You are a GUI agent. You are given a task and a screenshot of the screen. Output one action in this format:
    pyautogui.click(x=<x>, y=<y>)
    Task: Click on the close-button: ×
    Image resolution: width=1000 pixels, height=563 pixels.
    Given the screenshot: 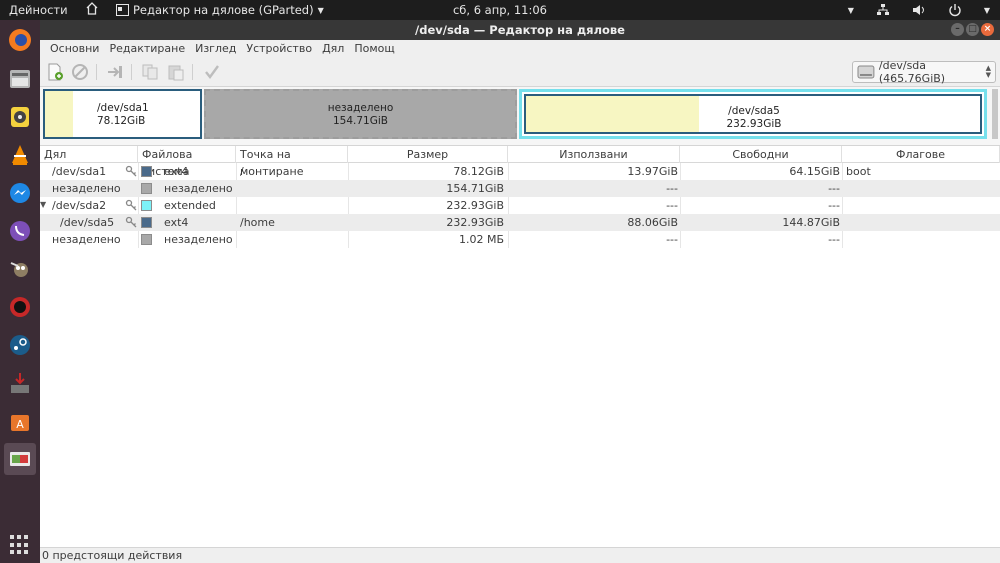 What is the action you would take?
    pyautogui.click(x=987, y=29)
    